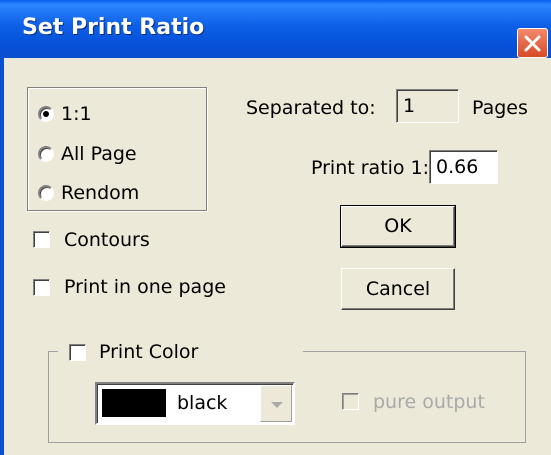 This screenshot has width=551, height=455. What do you see at coordinates (46, 193) in the screenshot?
I see `radio-rendom` at bounding box center [46, 193].